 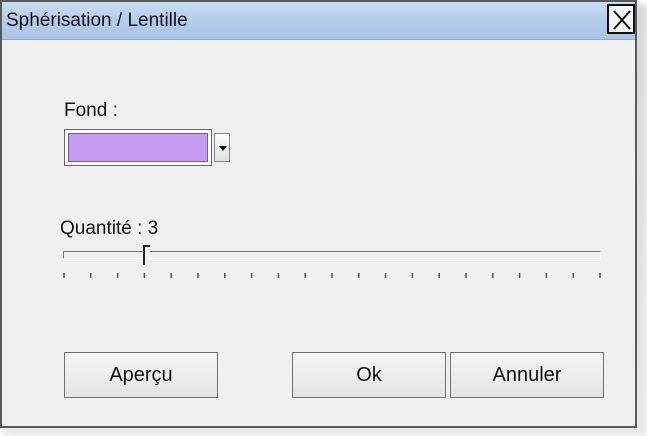 What do you see at coordinates (91, 110) in the screenshot?
I see `background-label: Fond :` at bounding box center [91, 110].